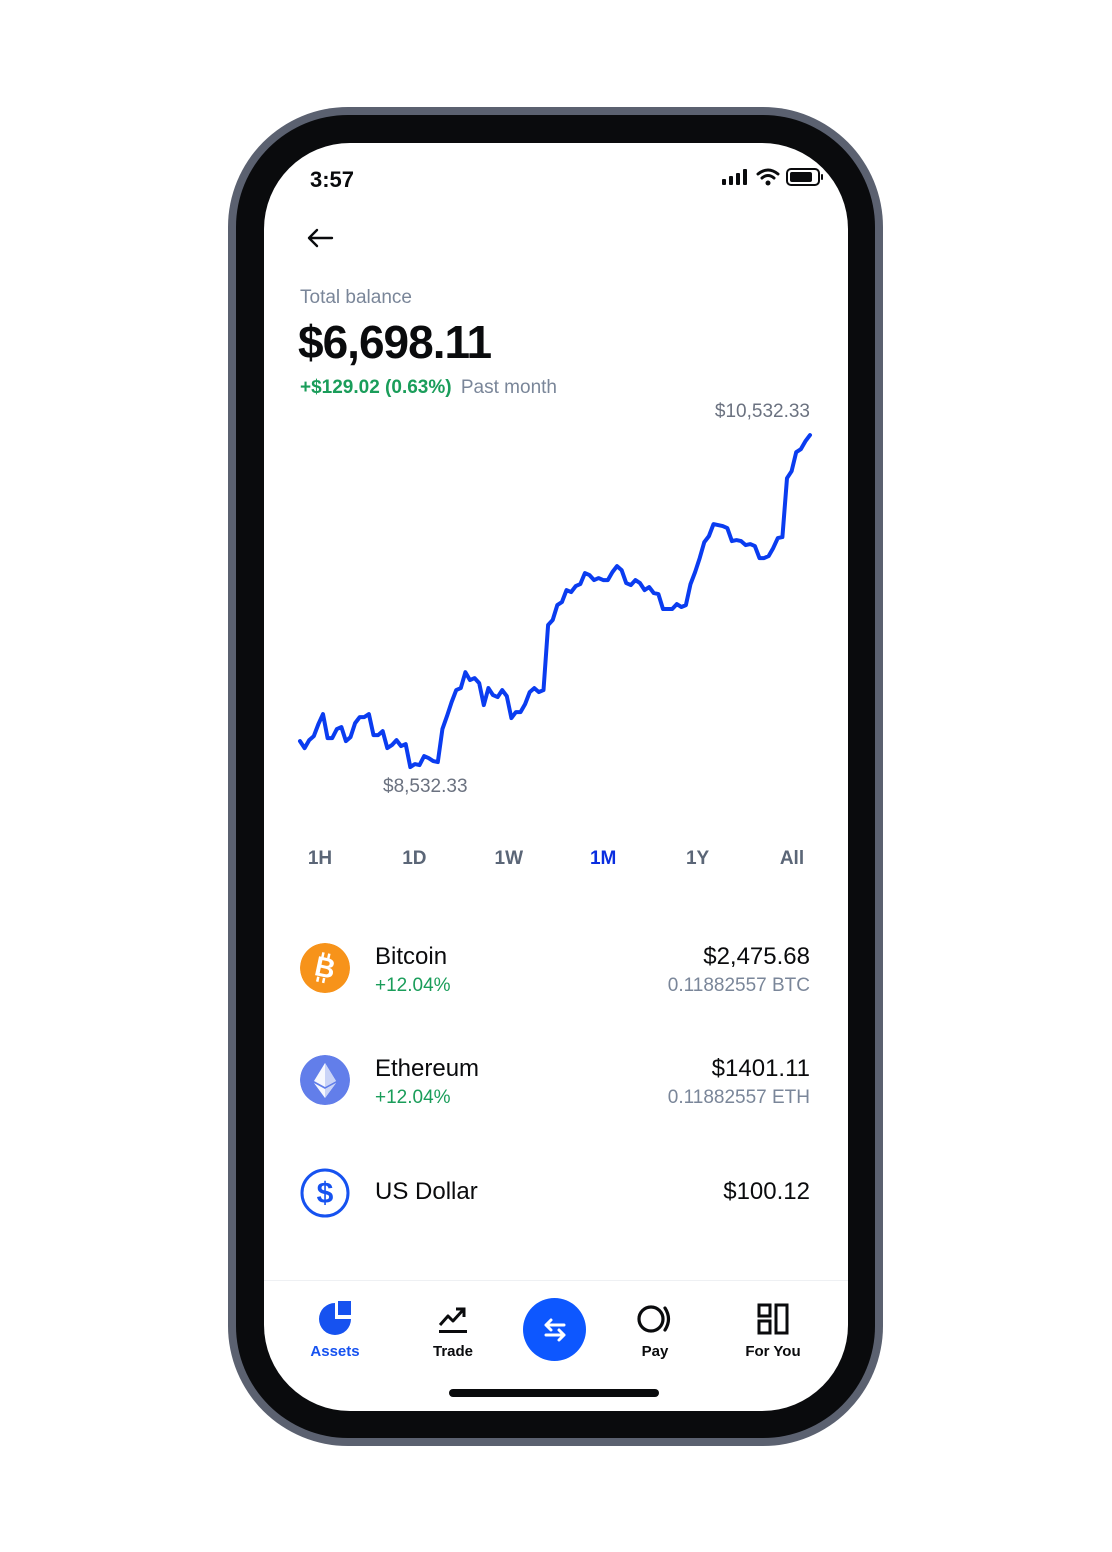  I want to click on swap-arrows-icon, so click(554, 1329).